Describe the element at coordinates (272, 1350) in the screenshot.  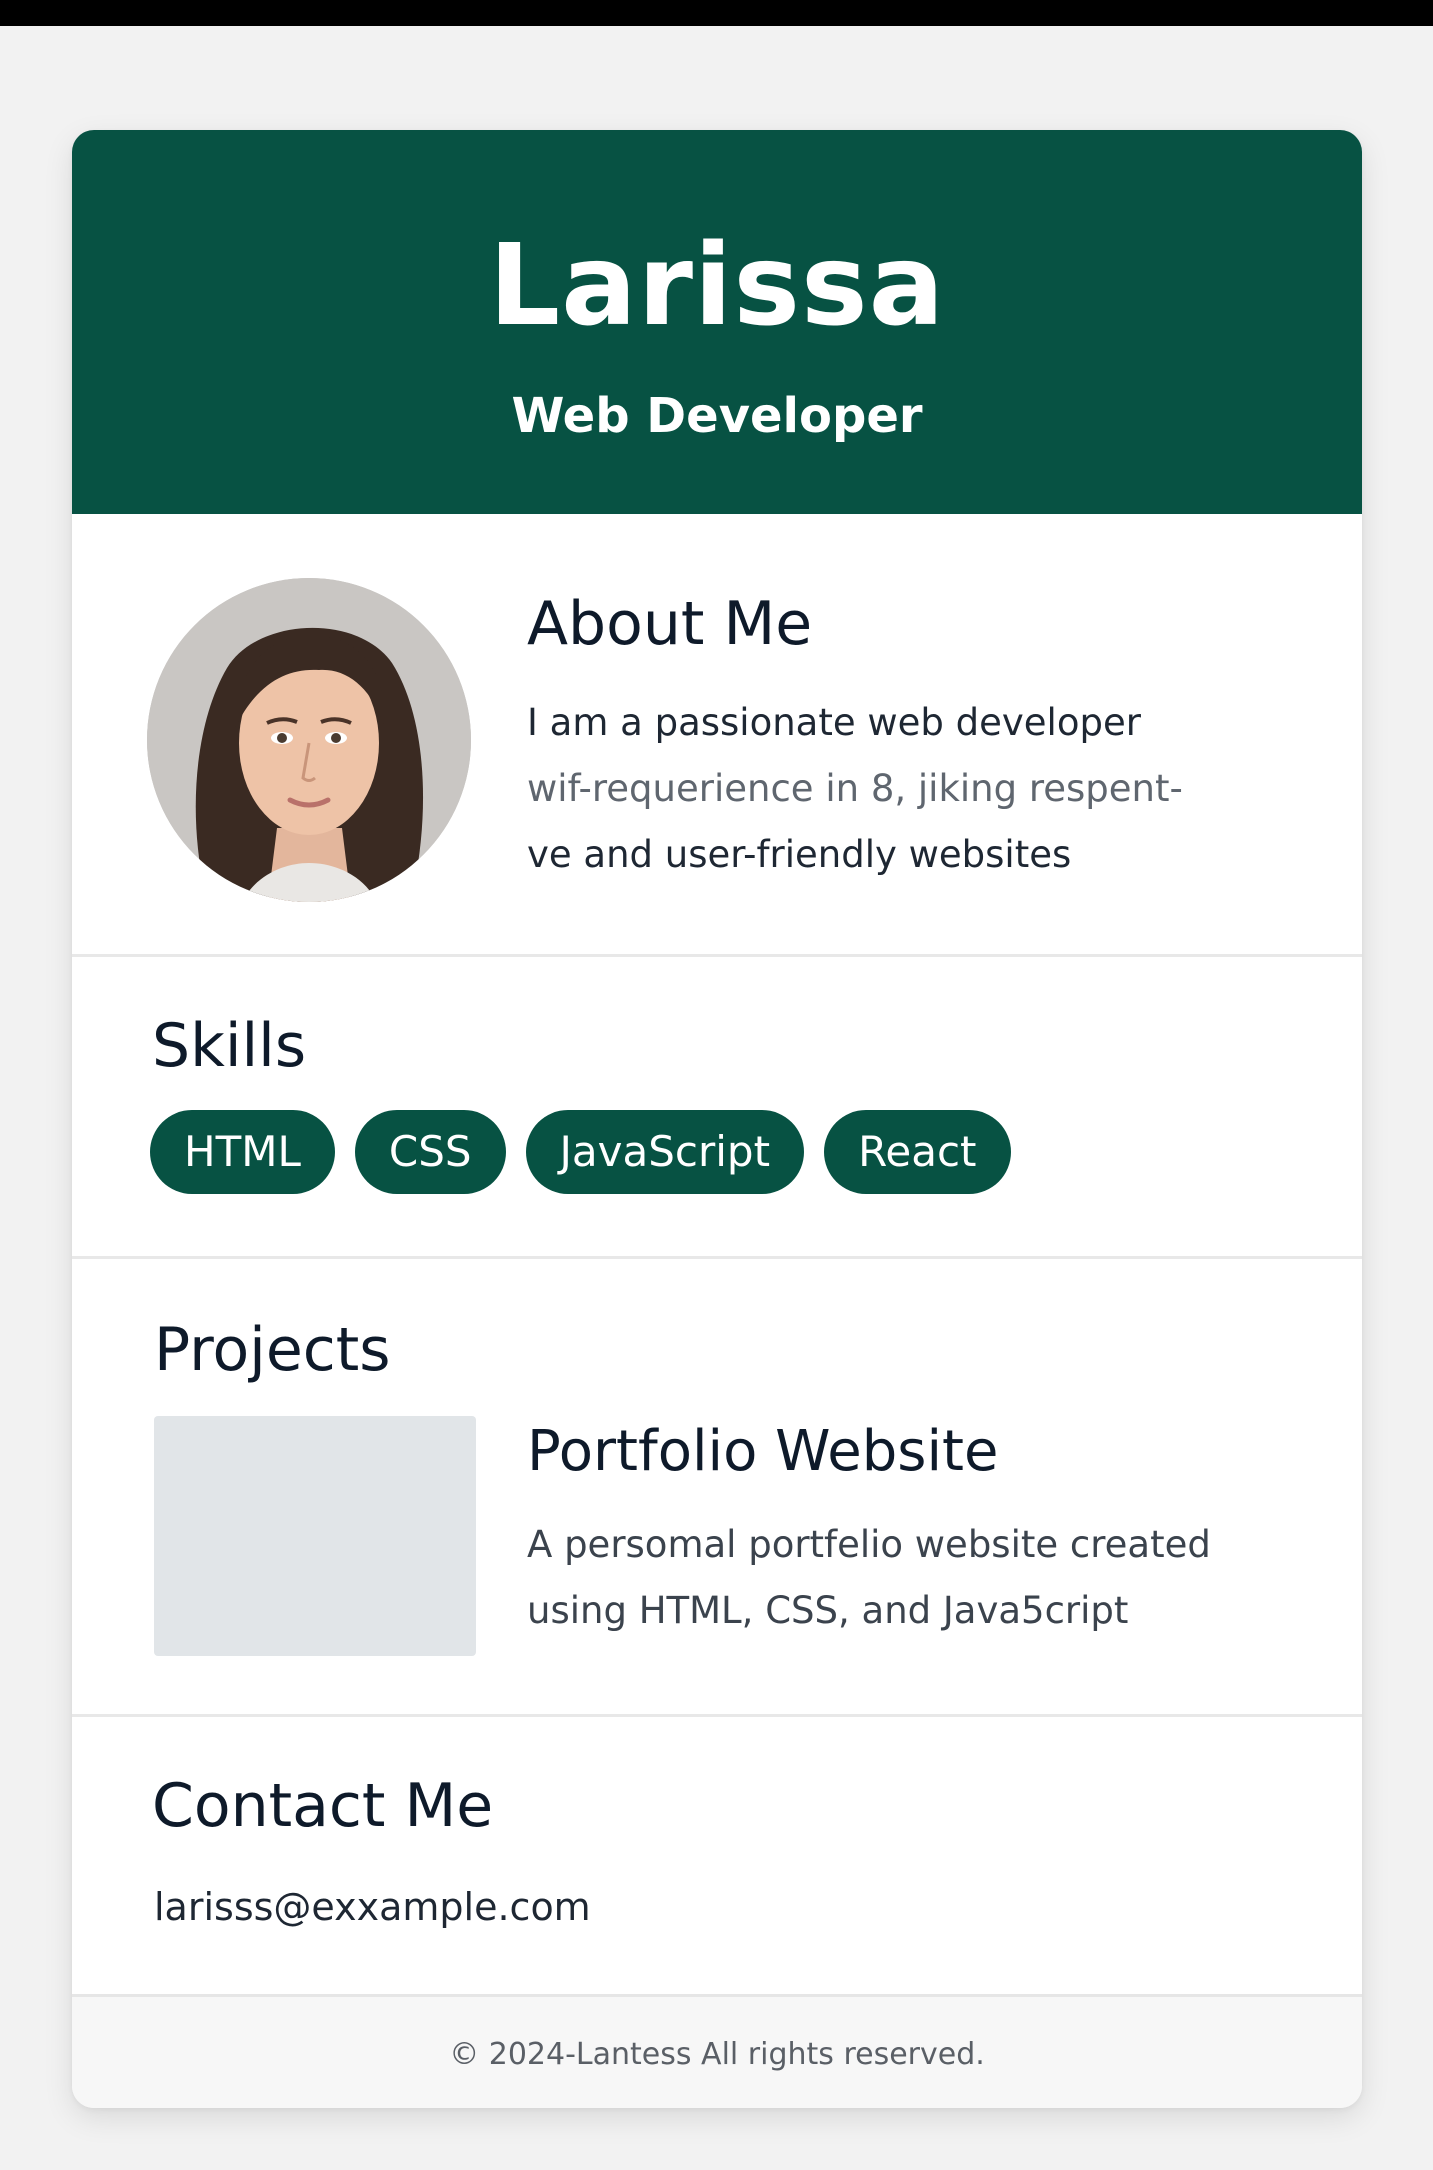
I see `projects-title: Projects` at that location.